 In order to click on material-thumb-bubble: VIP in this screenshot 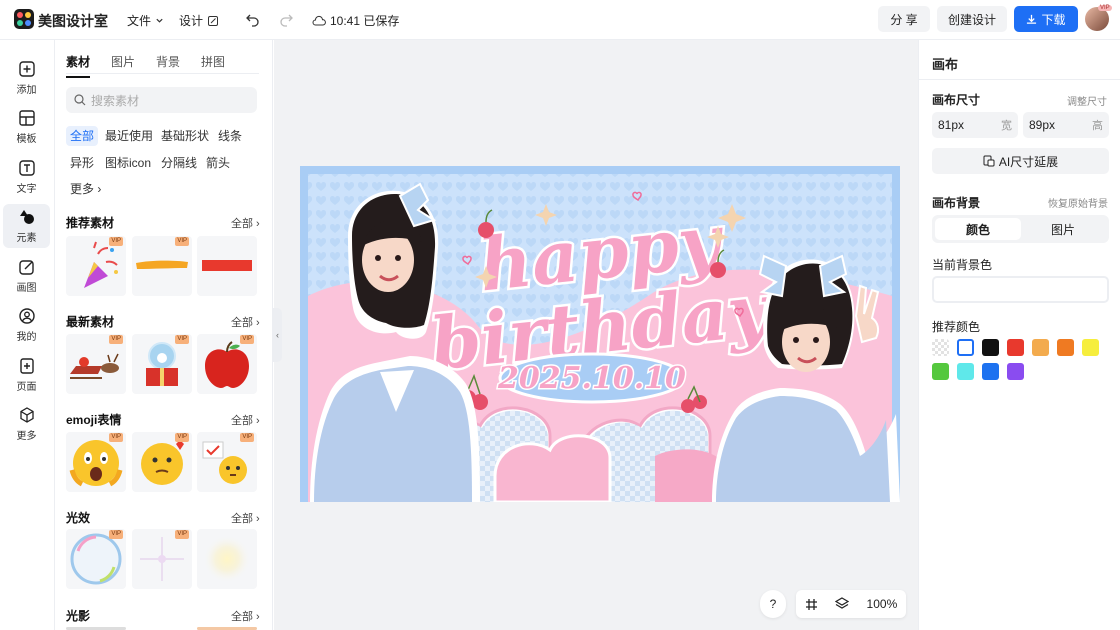, I will do `click(96, 559)`.